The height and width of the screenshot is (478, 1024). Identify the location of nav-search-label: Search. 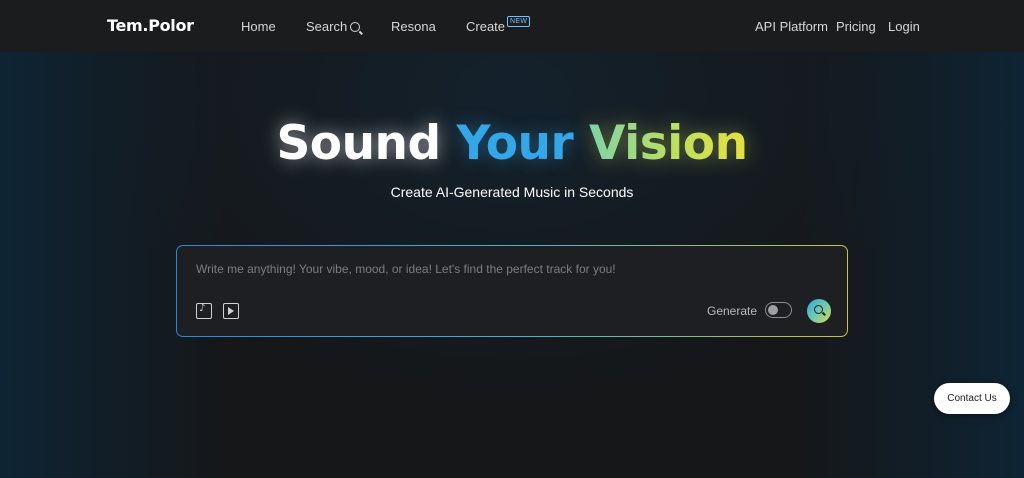
(327, 26).